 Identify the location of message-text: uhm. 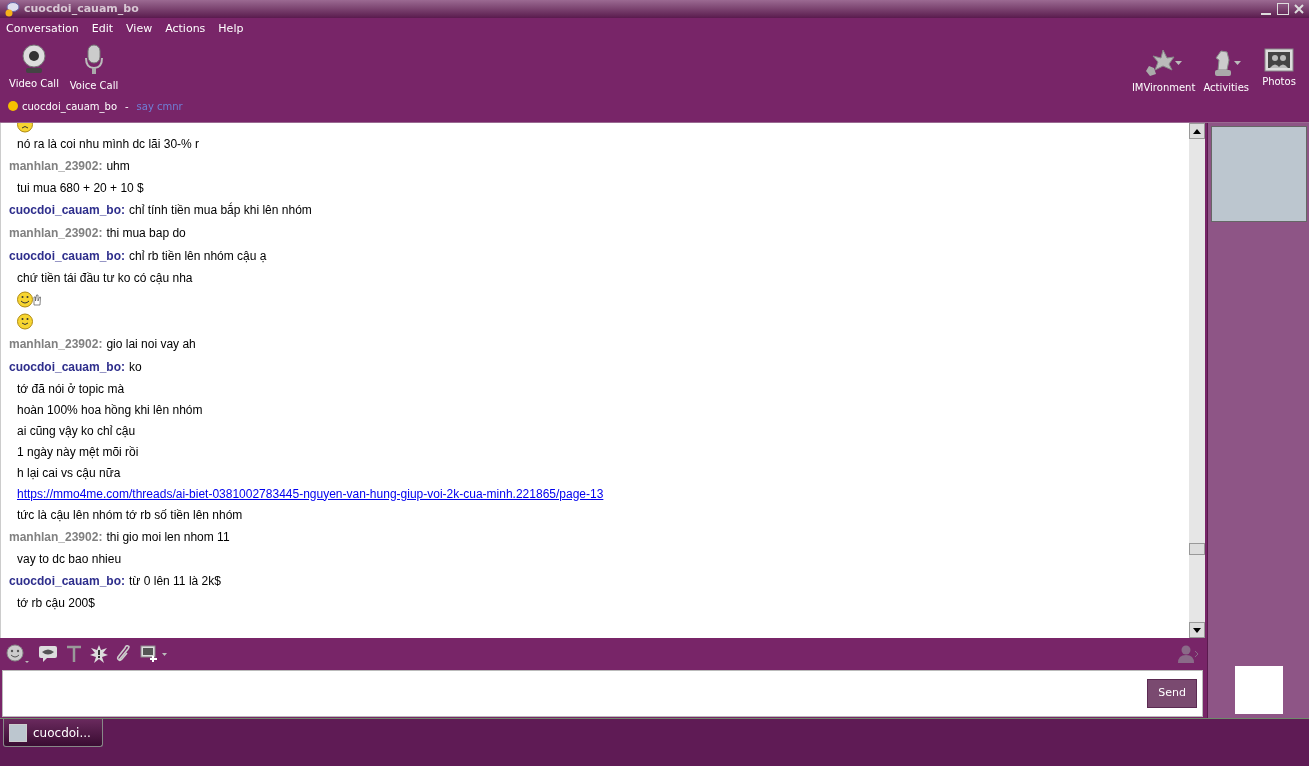
(118, 166).